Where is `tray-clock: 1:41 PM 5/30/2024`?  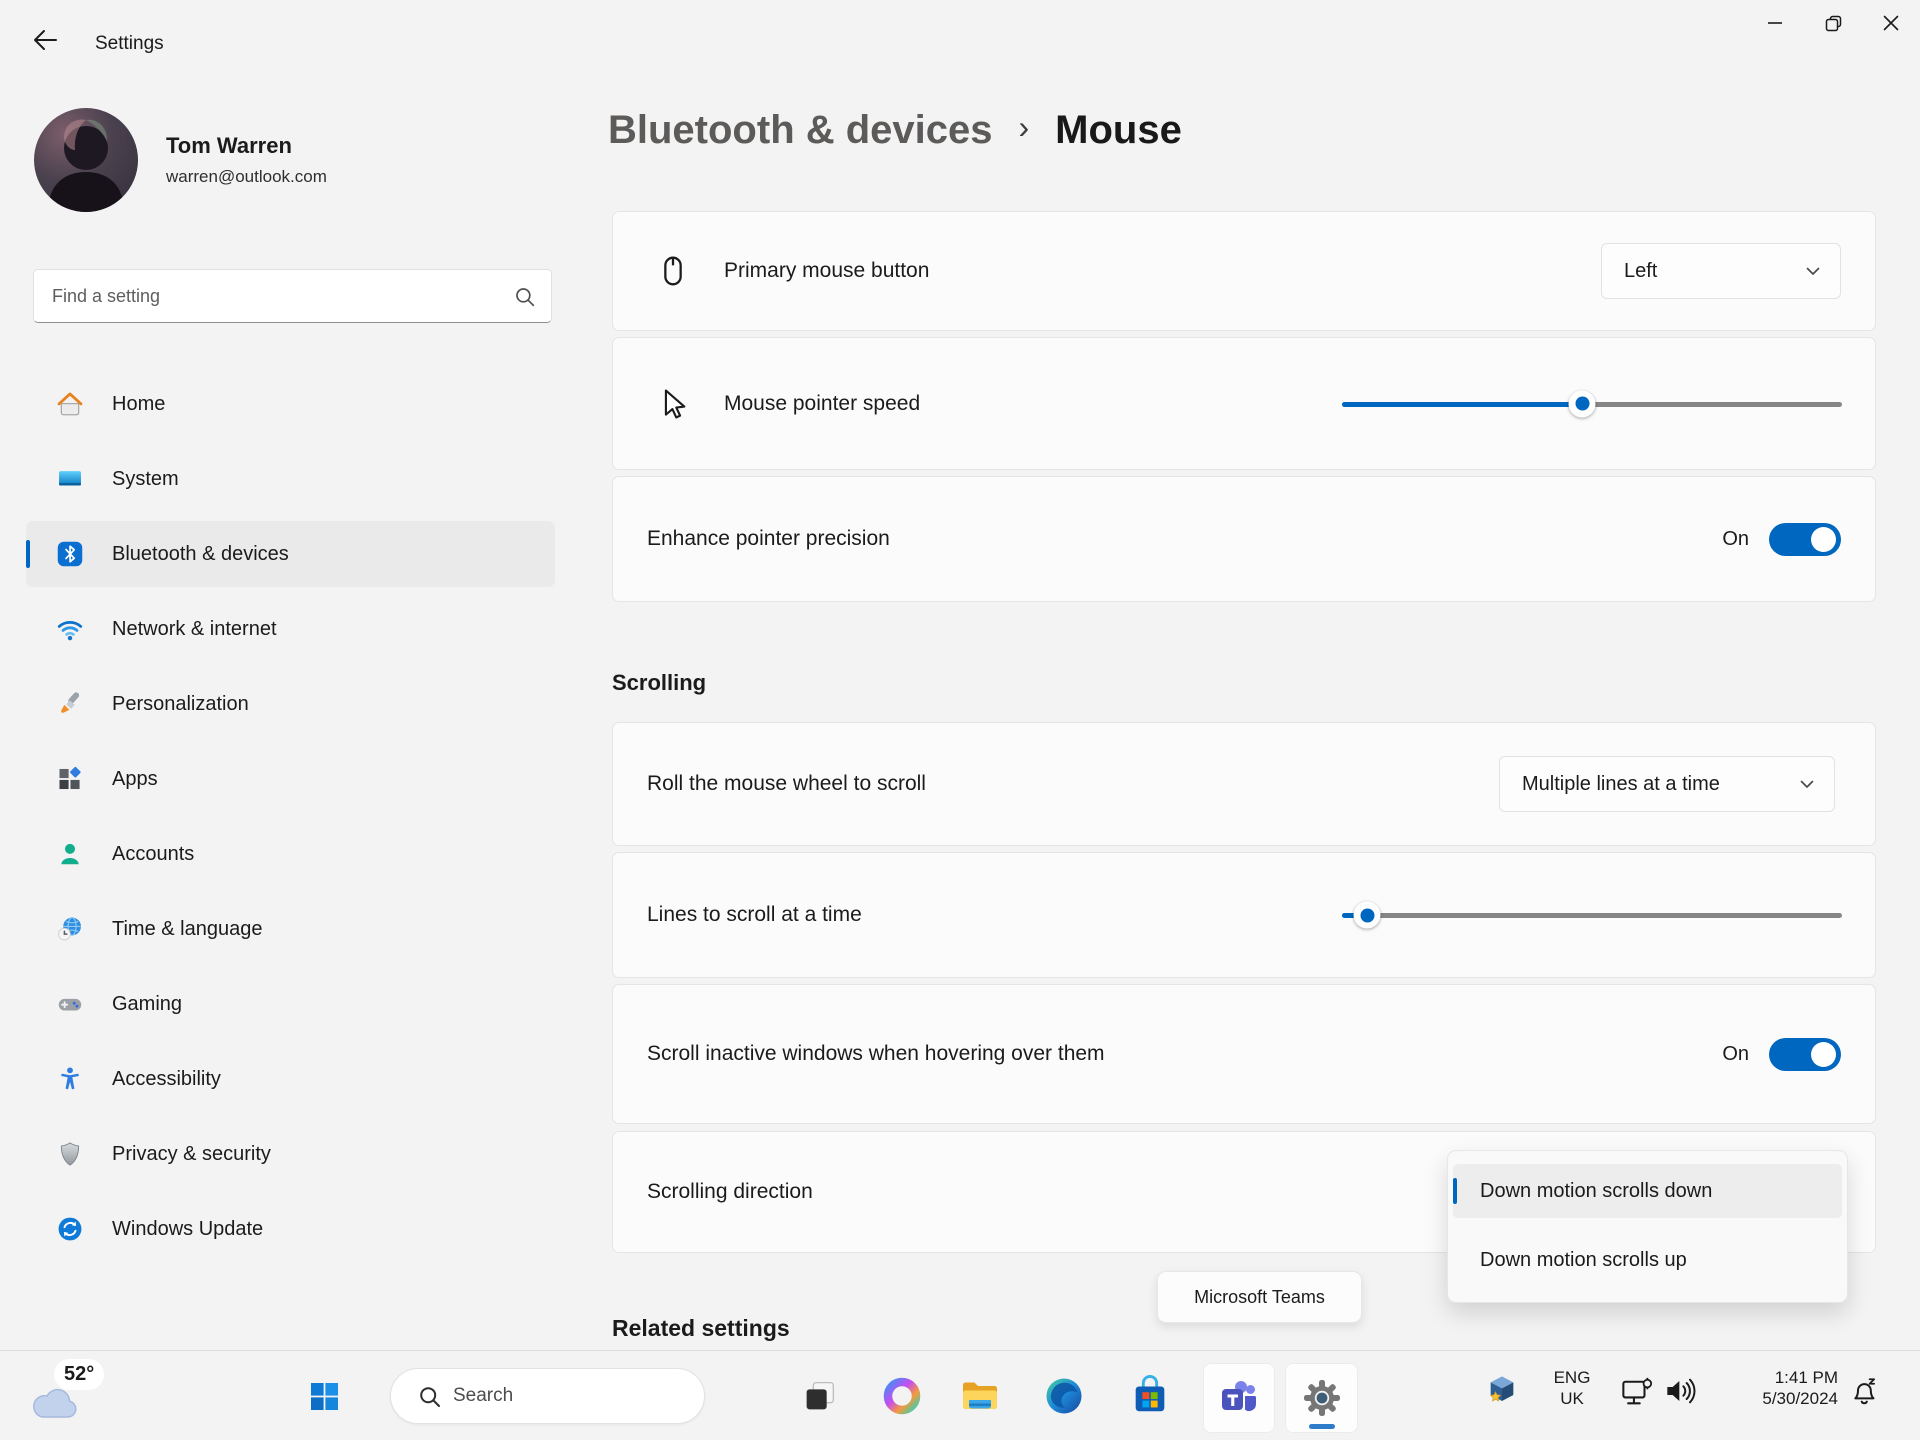
tray-clock: 1:41 PM 5/30/2024 is located at coordinates (1775, 1388).